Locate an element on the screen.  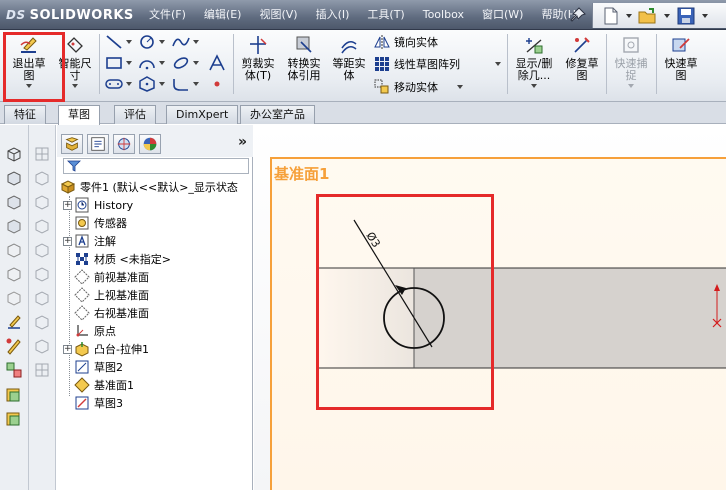
circle-icon is located at coordinates (147, 42).